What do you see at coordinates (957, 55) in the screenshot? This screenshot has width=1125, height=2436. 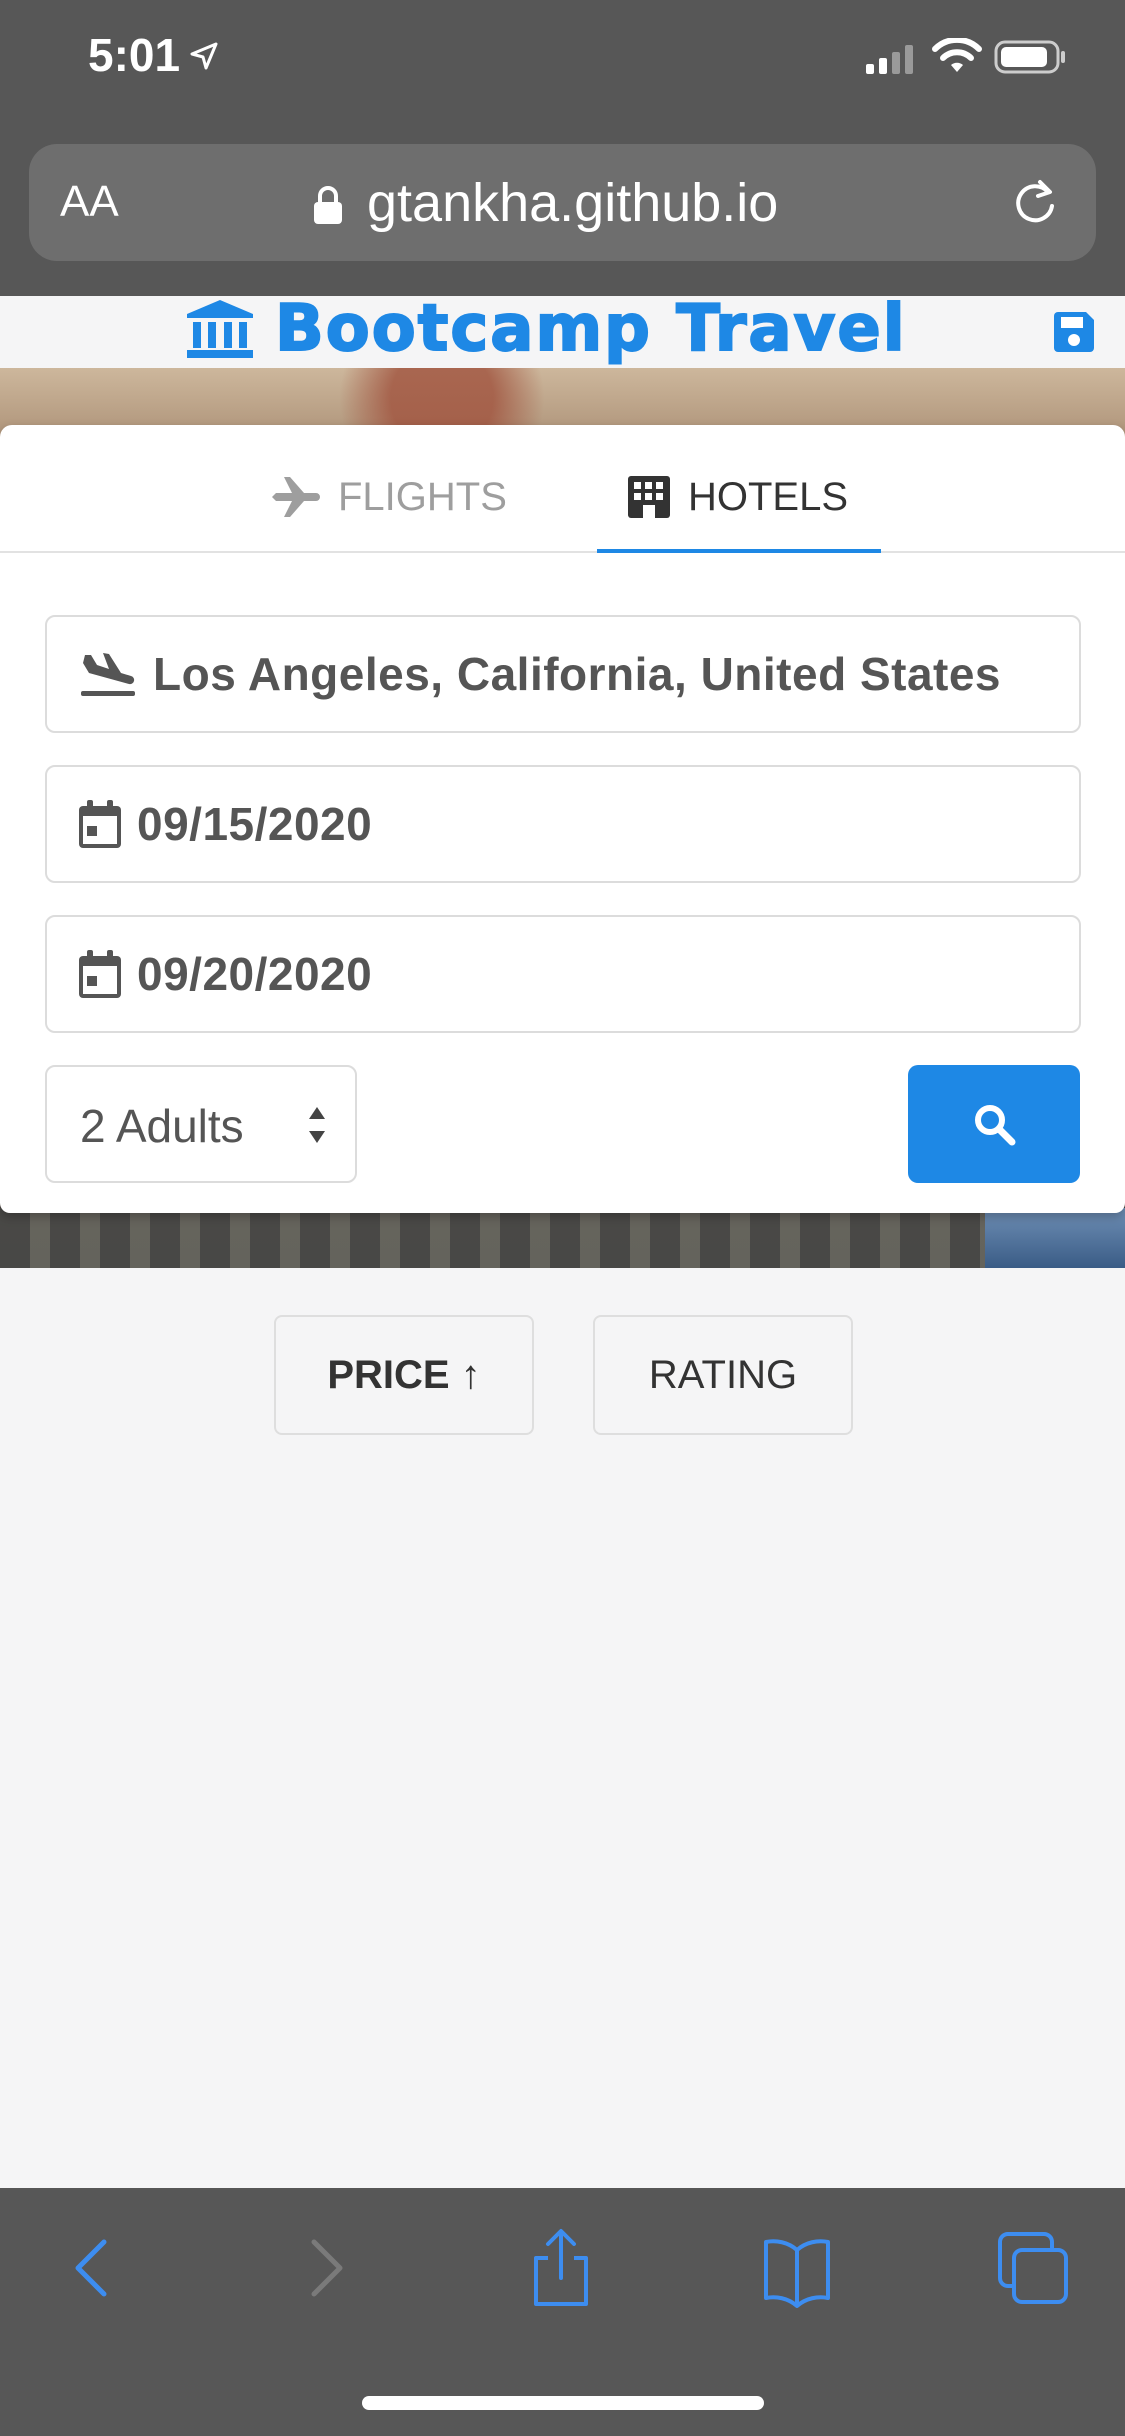 I see `wifi-icon` at bounding box center [957, 55].